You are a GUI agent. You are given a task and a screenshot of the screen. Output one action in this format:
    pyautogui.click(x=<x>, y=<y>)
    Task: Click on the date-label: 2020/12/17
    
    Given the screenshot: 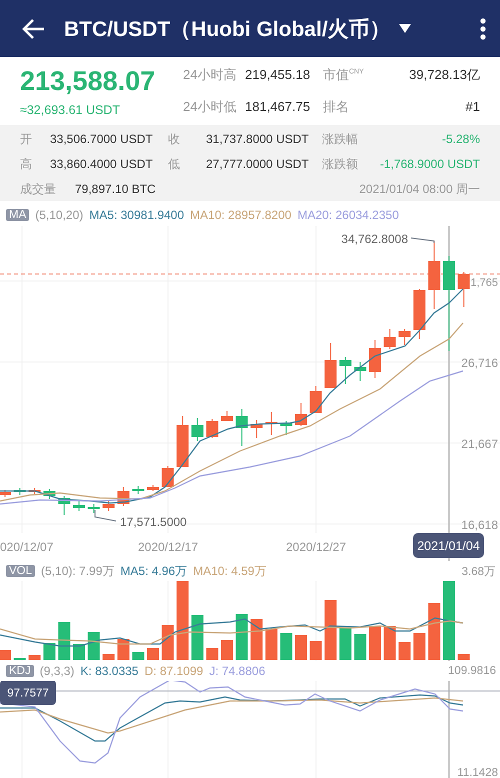 What is the action you would take?
    pyautogui.click(x=168, y=547)
    